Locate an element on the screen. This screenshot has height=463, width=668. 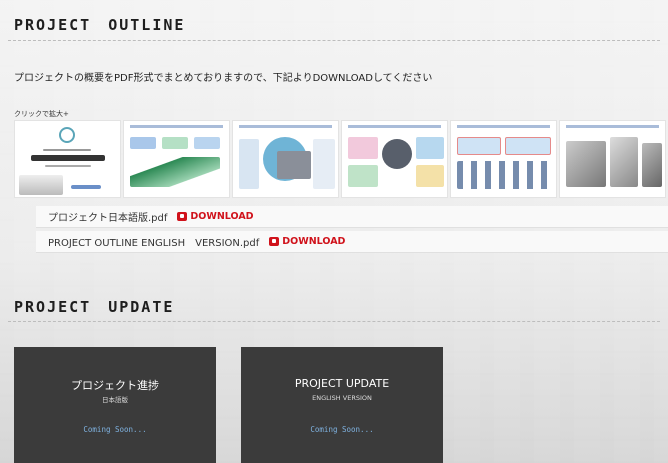
zoom-hint: クリックで拡大+ is located at coordinates (41, 114).